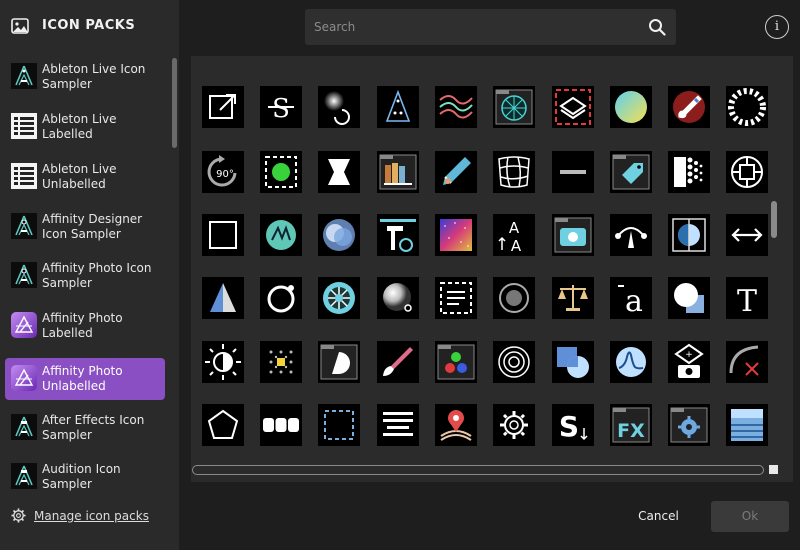 Image resolution: width=800 pixels, height=550 pixels. I want to click on dashed-document-icon, so click(456, 298).